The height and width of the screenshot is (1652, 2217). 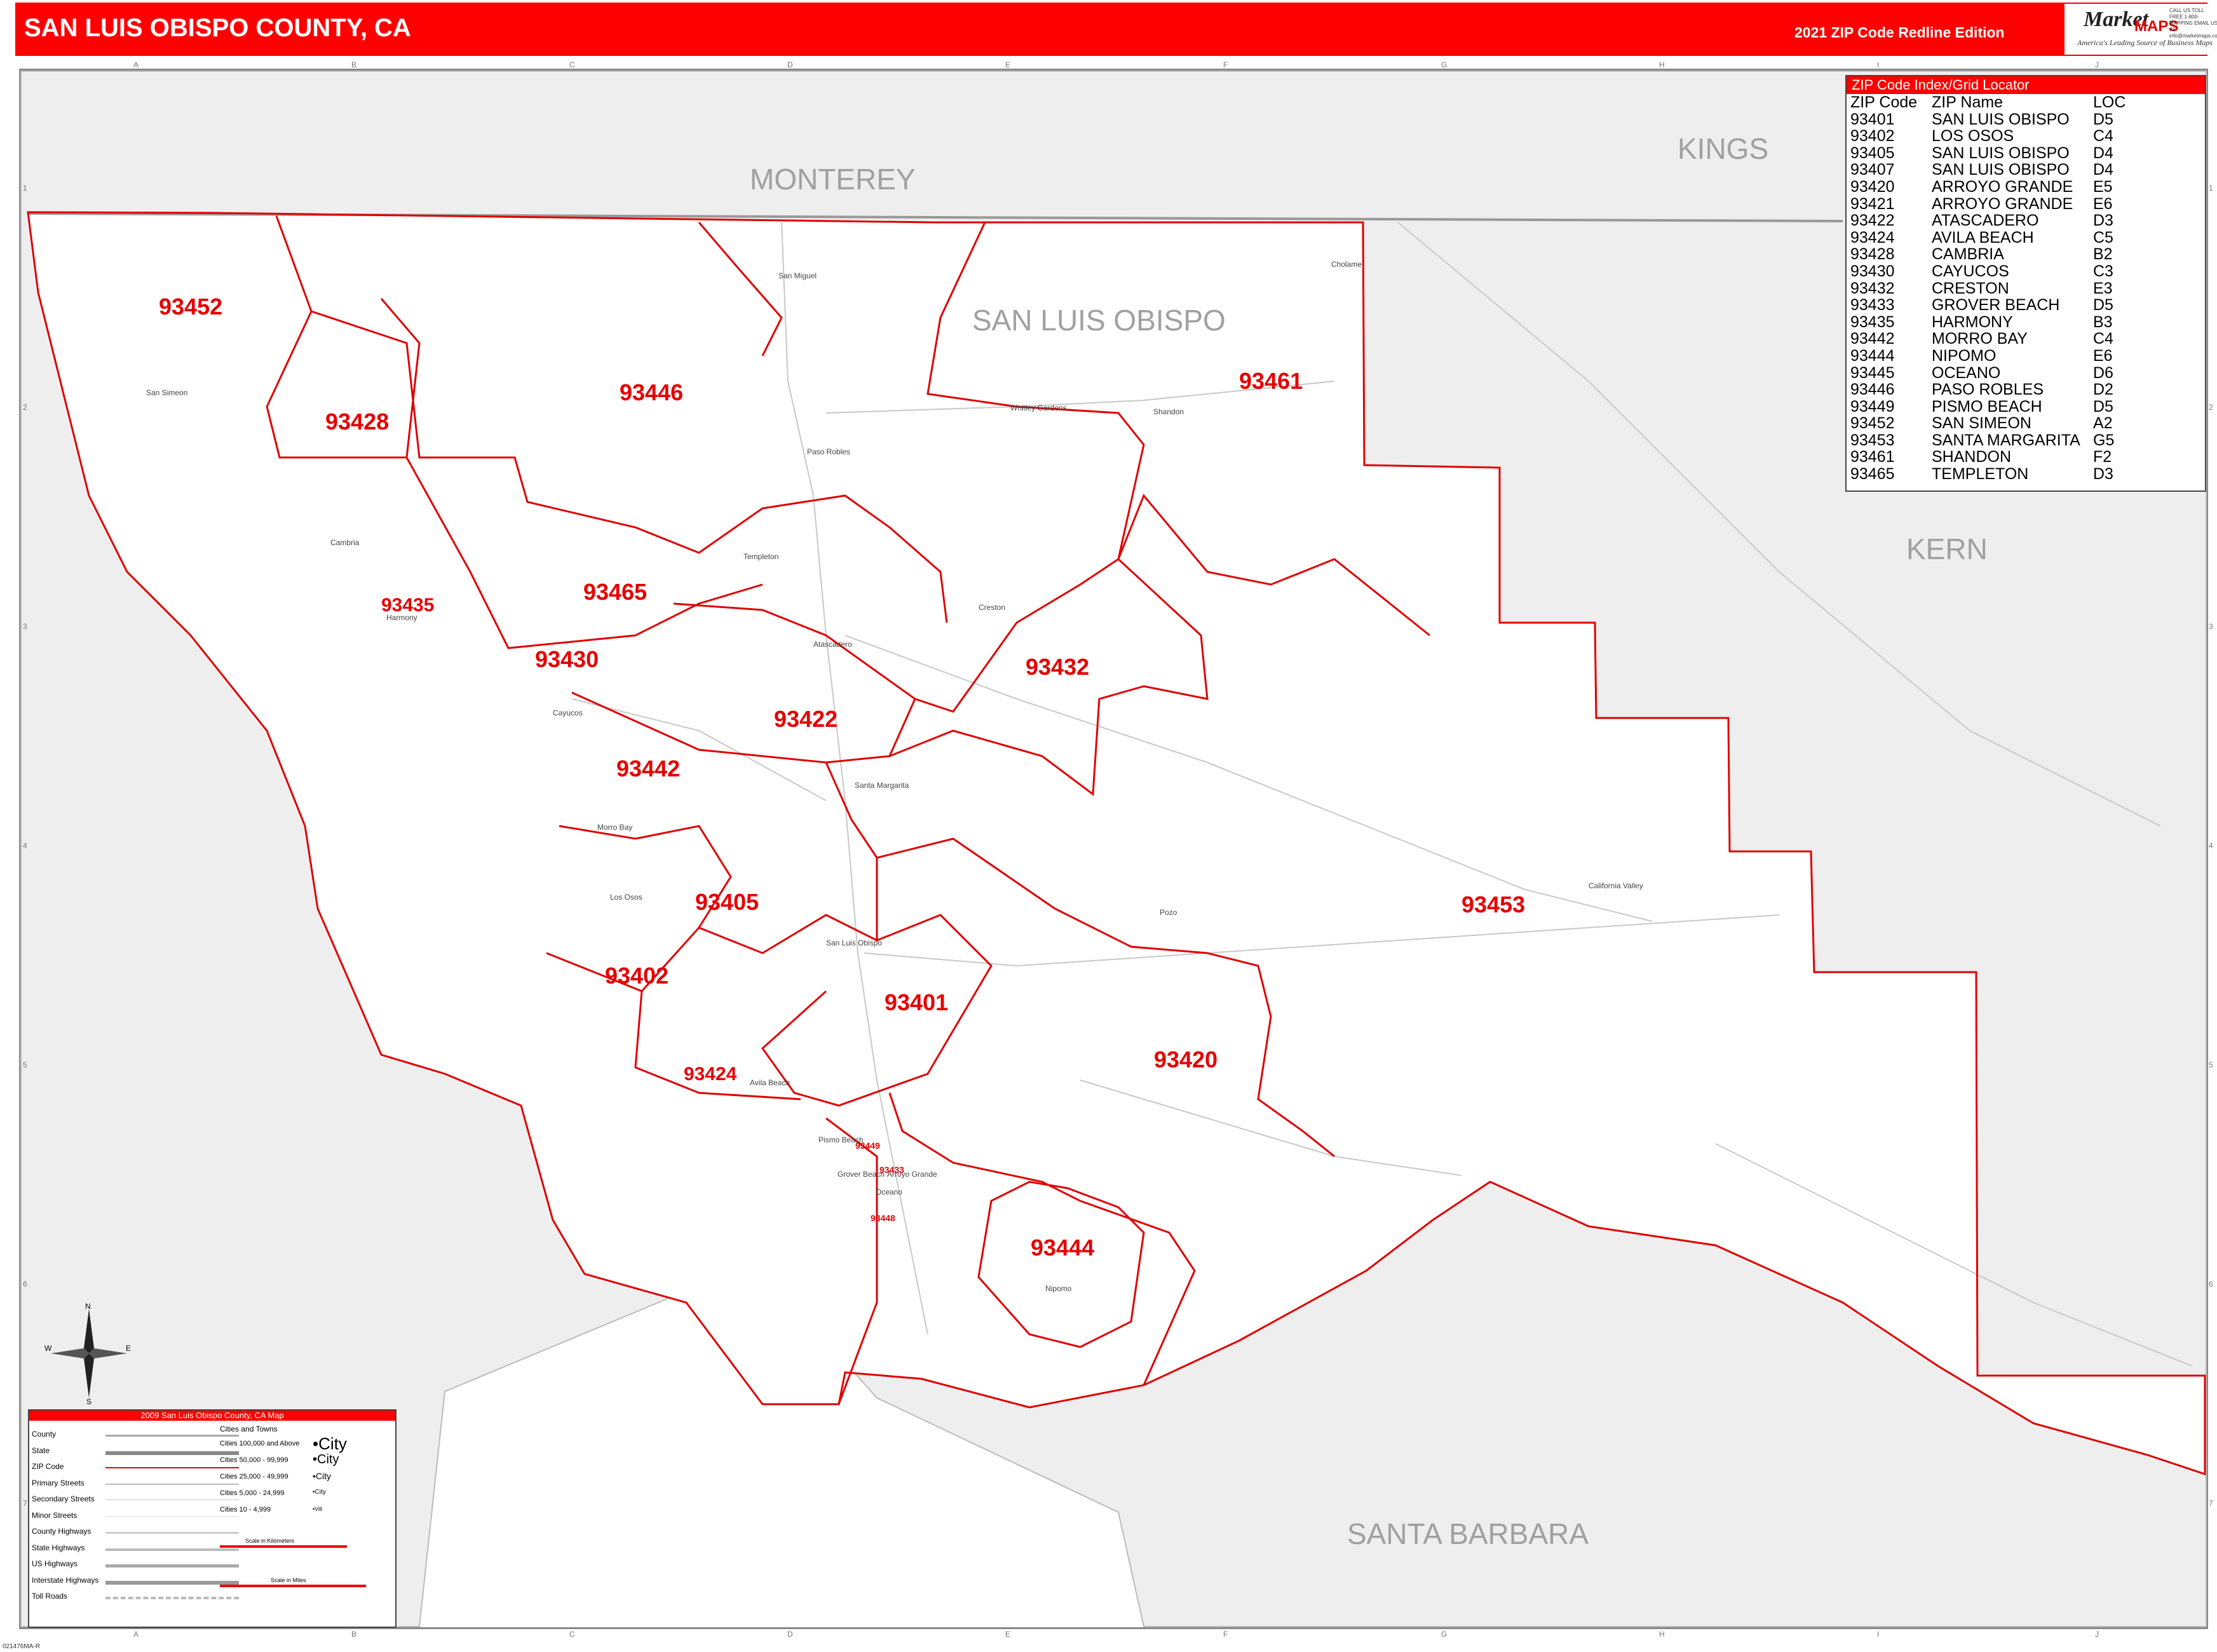 What do you see at coordinates (2019, 457) in the screenshot?
I see `zip-index-row: 93461 SHANDON F2` at bounding box center [2019, 457].